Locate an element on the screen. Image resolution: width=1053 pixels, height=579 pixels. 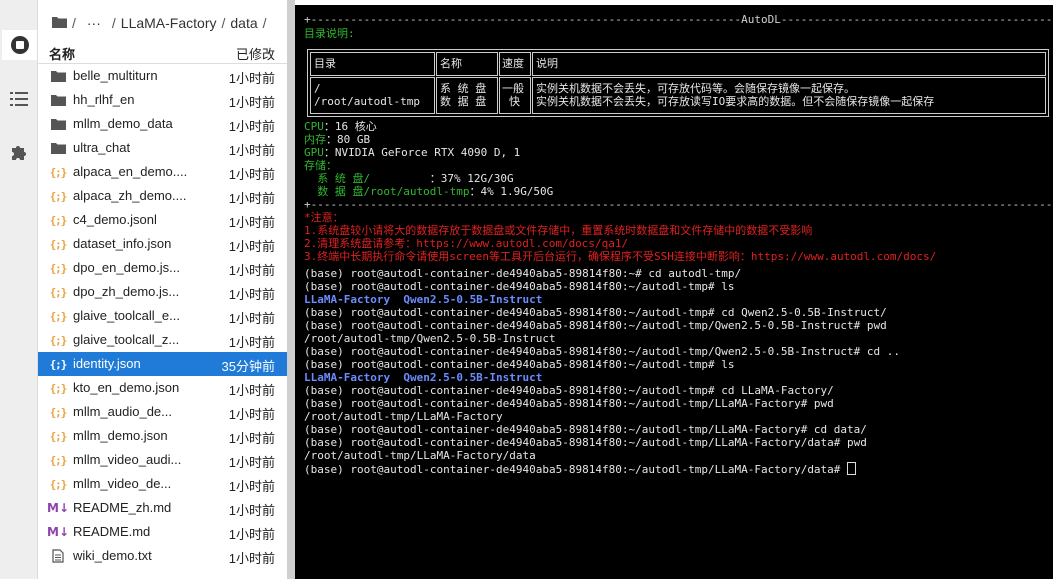
file-row: belle_multiturn 1小时前 is located at coordinates (162, 76).